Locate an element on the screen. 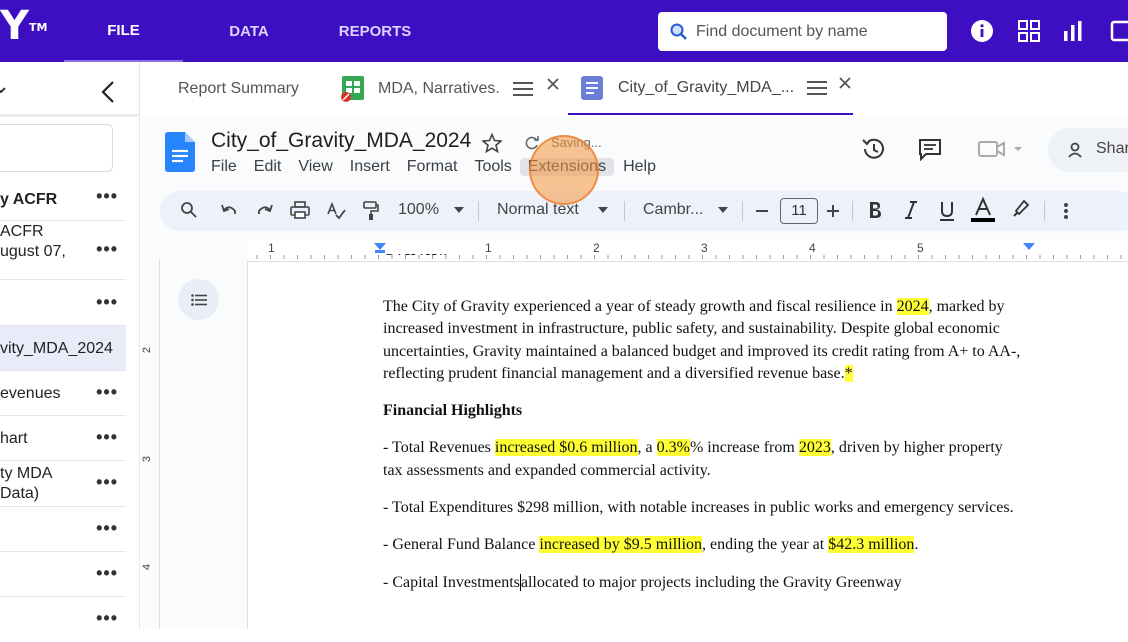  ruler-mark: 3 is located at coordinates (704, 248).